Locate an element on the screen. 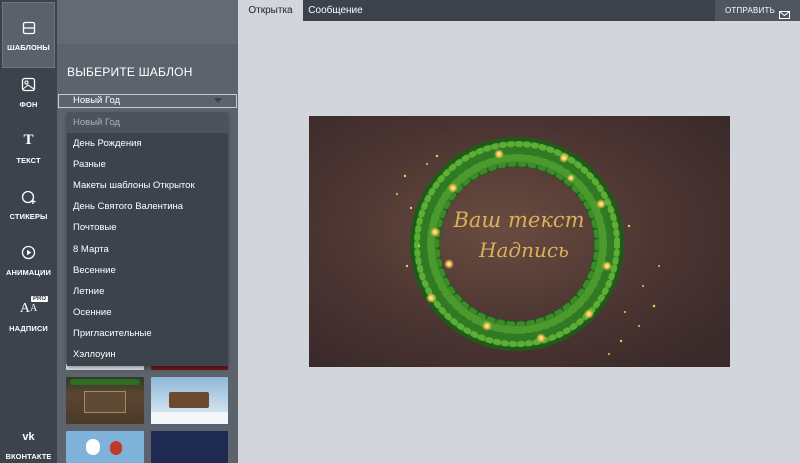 The width and height of the screenshot is (800, 463). card-text-line1: Ваш текст is located at coordinates (519, 220).